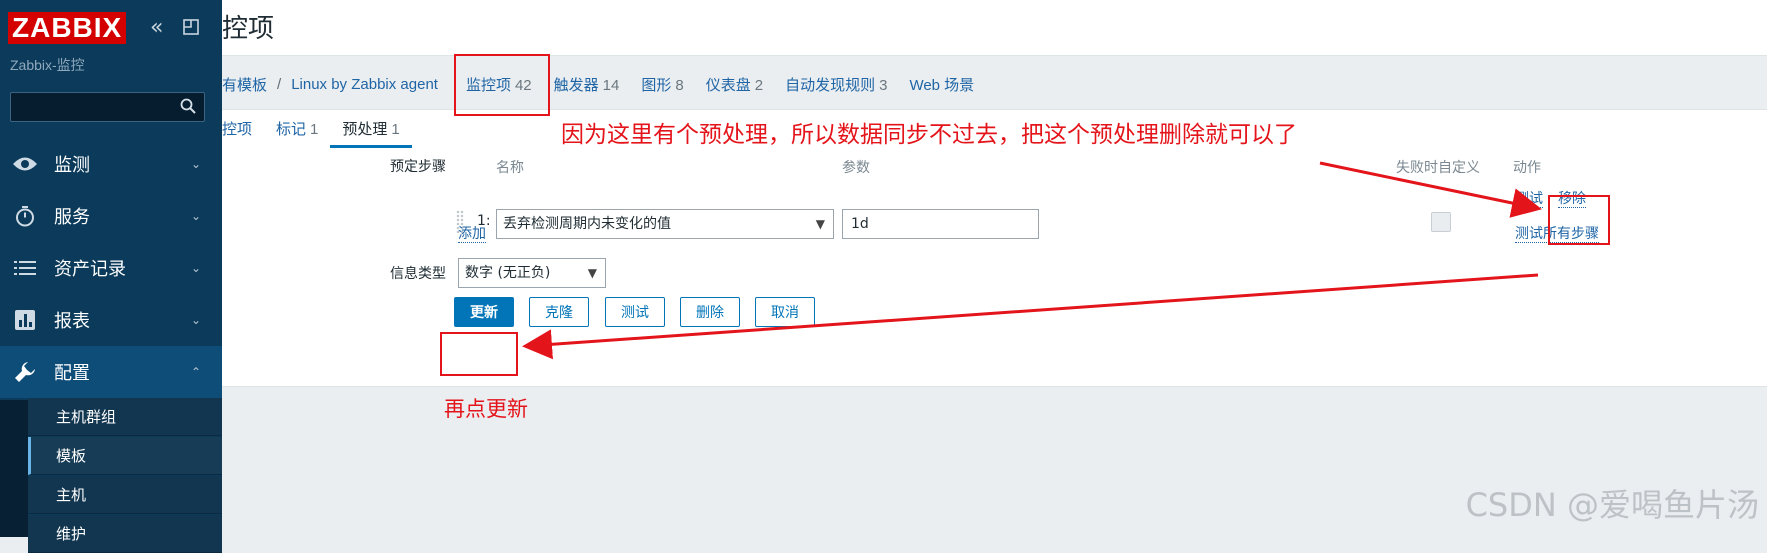  I want to click on arrow-to-update, so click(1030, 316).